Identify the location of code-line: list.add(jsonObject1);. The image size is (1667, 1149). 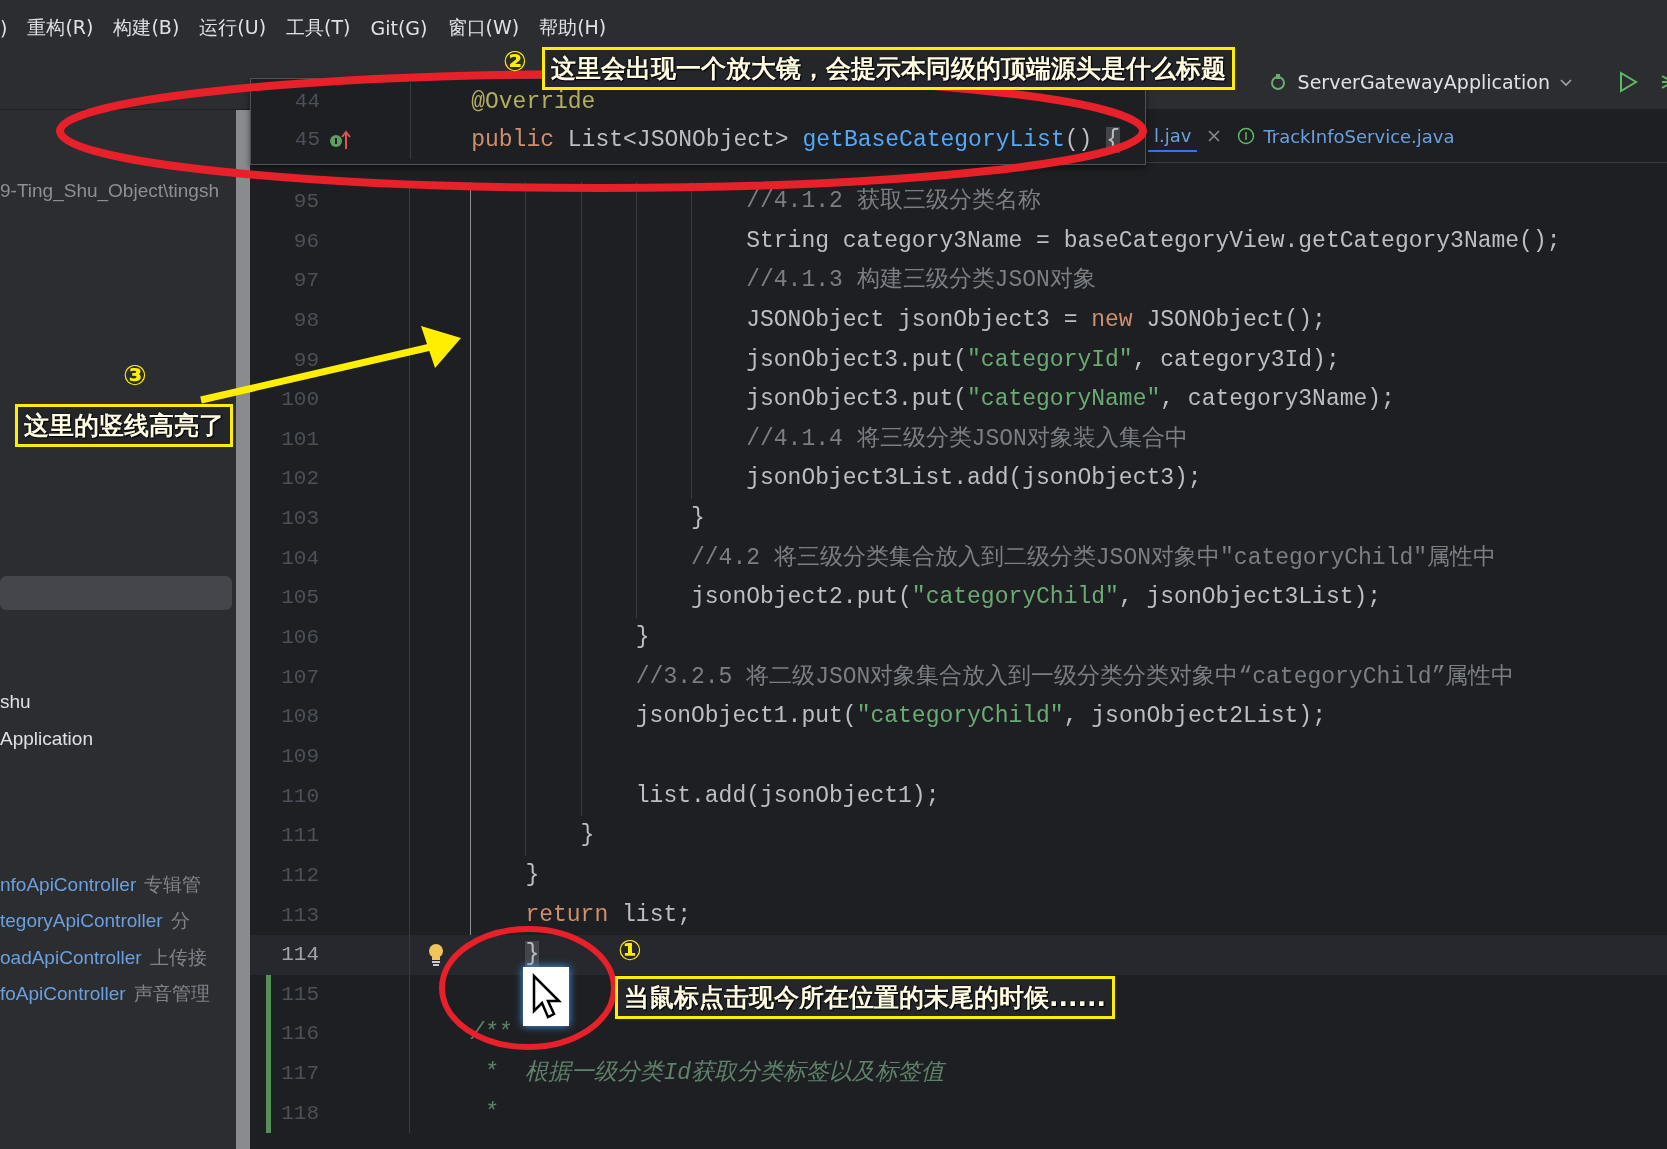
(787, 796).